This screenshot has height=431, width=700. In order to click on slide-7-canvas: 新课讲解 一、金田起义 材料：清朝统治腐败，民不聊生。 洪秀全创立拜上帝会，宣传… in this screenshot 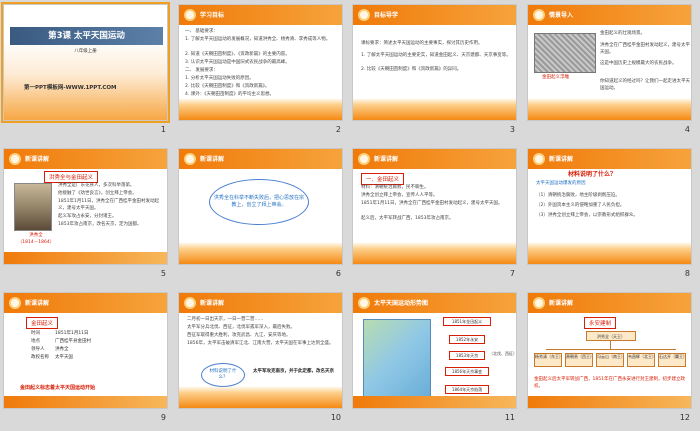, I will do `click(434, 206)`.